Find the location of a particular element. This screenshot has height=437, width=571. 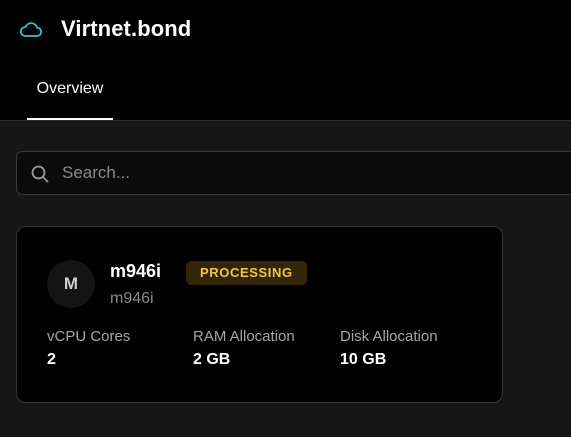

status-badge: PROCESSING is located at coordinates (246, 273).